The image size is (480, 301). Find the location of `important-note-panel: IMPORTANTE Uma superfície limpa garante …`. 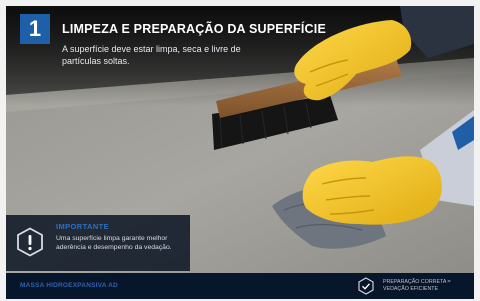

important-note-panel: IMPORTANTE Uma superfície limpa garante … is located at coordinates (98, 243).